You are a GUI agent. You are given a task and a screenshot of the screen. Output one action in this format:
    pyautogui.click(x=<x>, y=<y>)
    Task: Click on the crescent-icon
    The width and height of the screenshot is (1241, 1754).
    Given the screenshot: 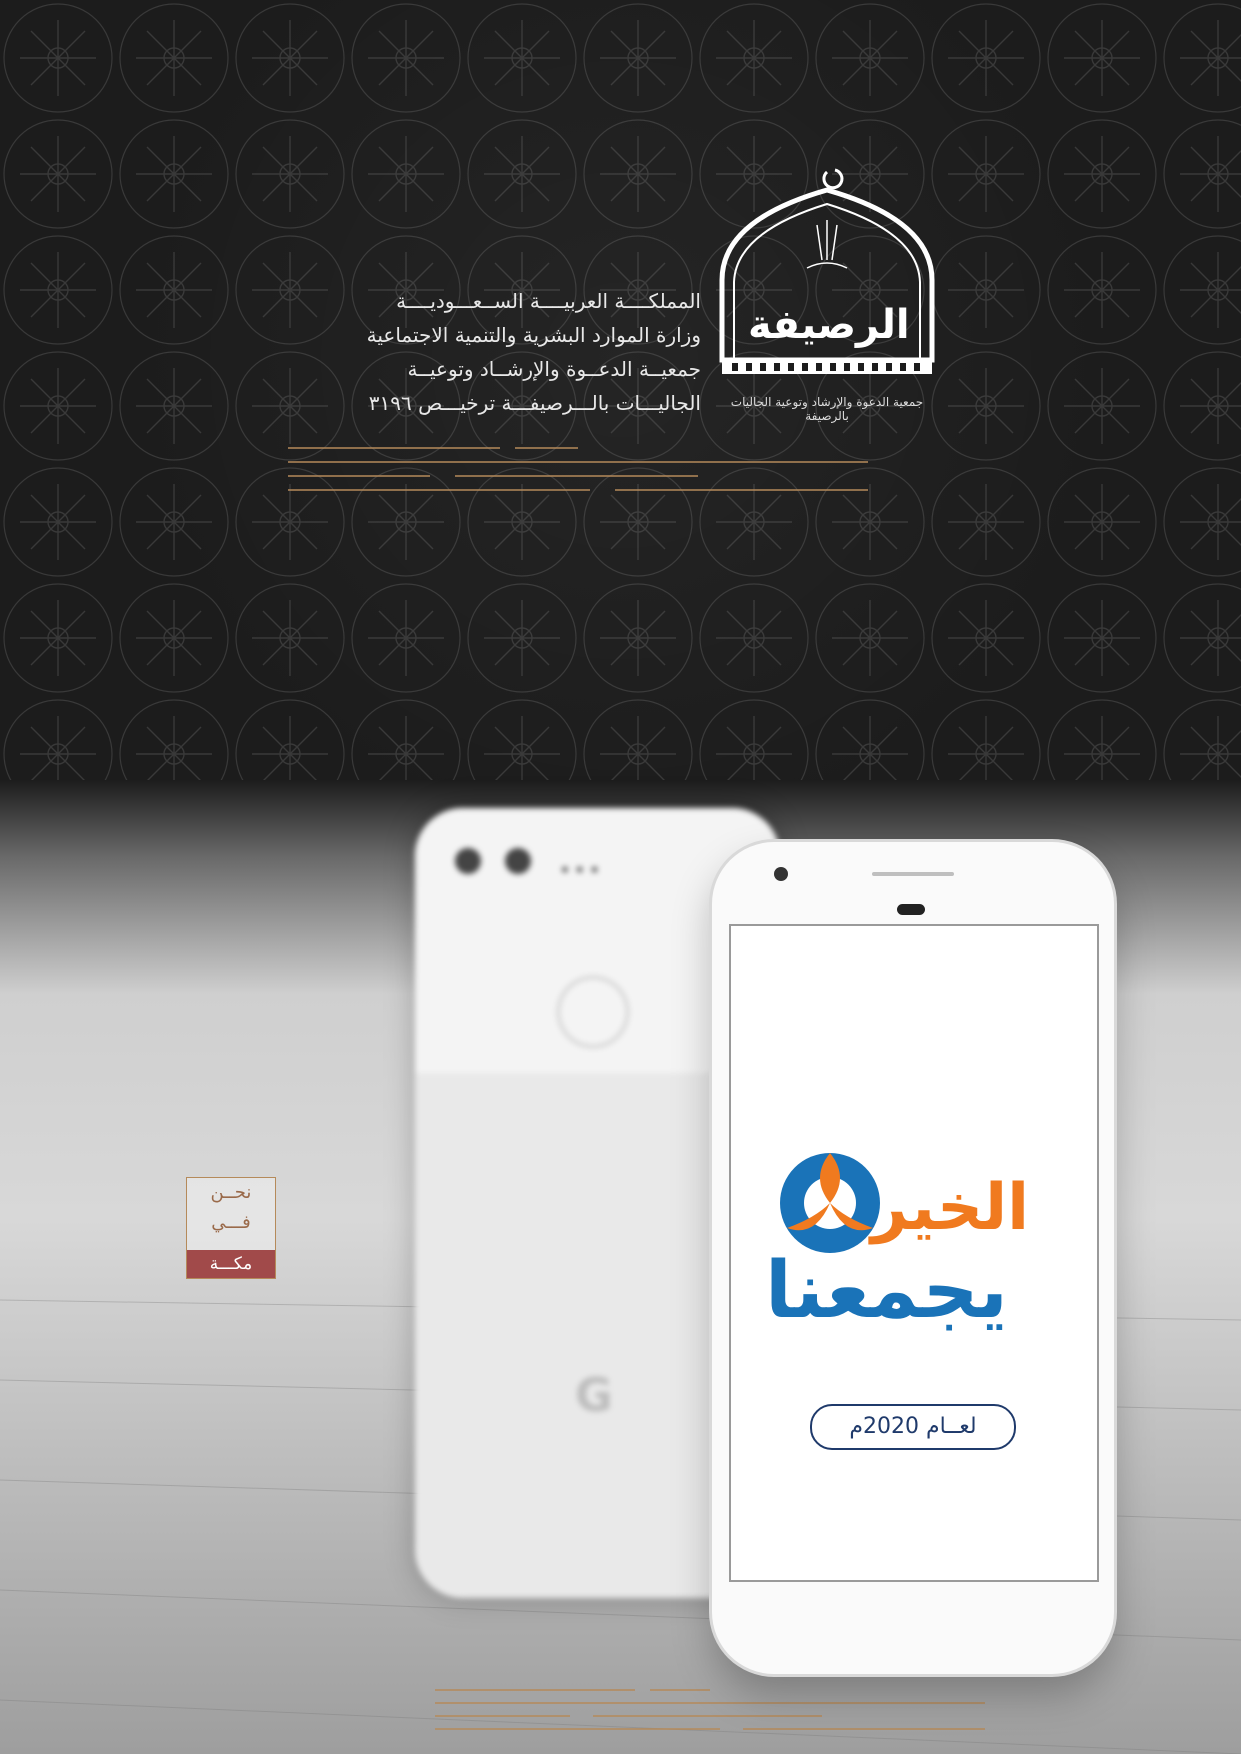 What is the action you would take?
    pyautogui.click(x=833, y=179)
    